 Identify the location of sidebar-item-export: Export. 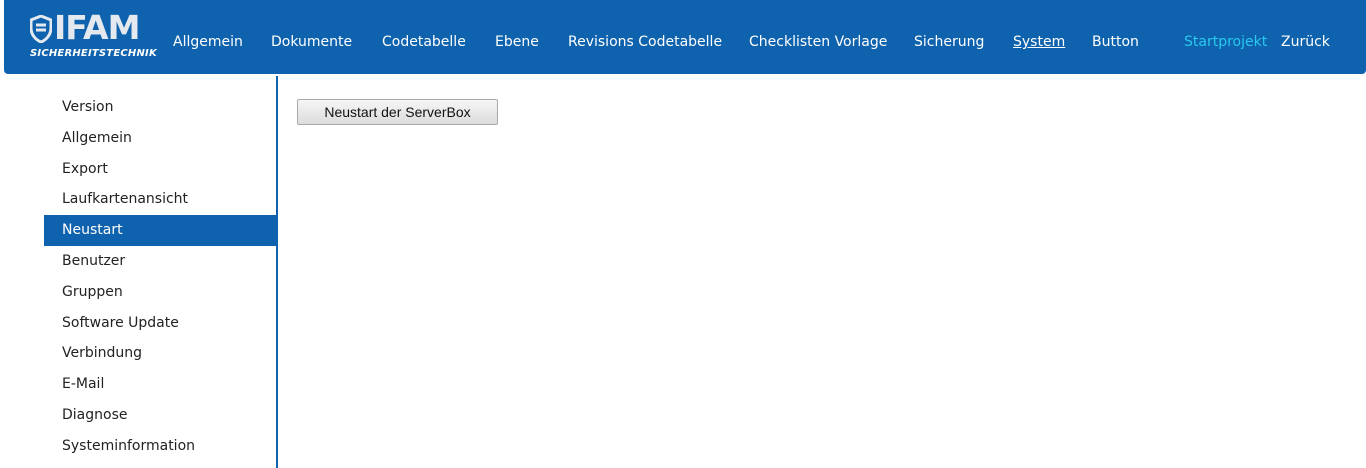
(161, 169).